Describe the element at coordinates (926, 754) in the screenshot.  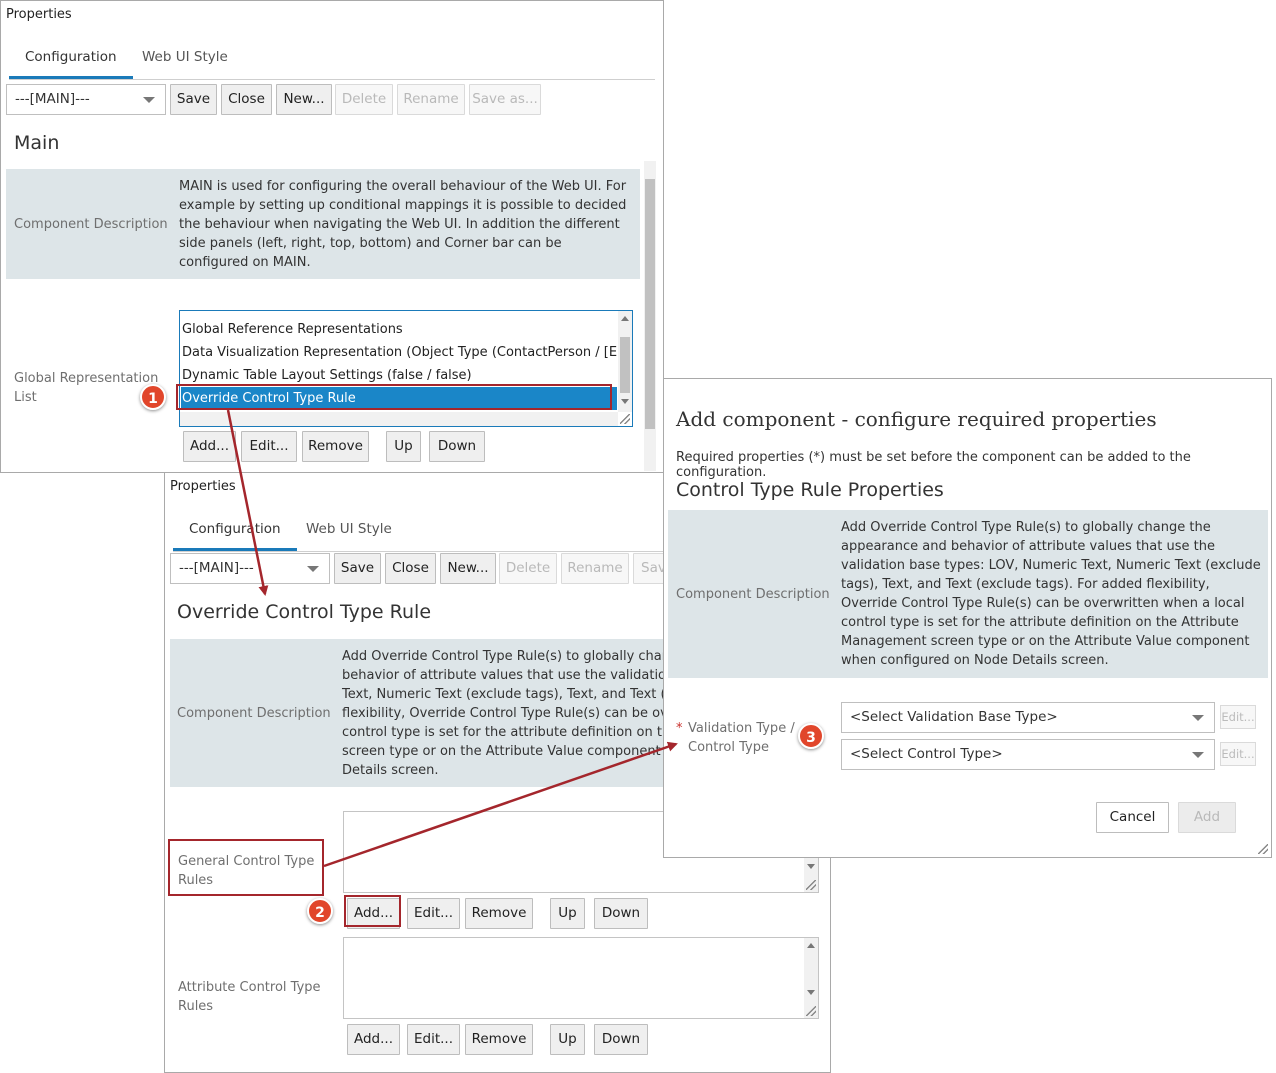
I see `control-select-value: <Select Control Type>` at that location.